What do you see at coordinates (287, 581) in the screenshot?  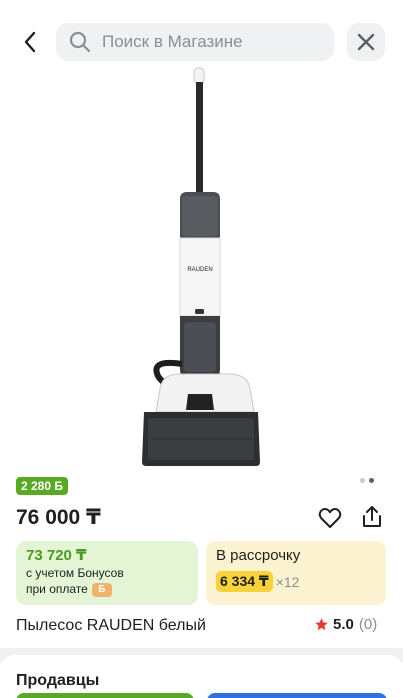 I see `installment-multiplier: ×12` at bounding box center [287, 581].